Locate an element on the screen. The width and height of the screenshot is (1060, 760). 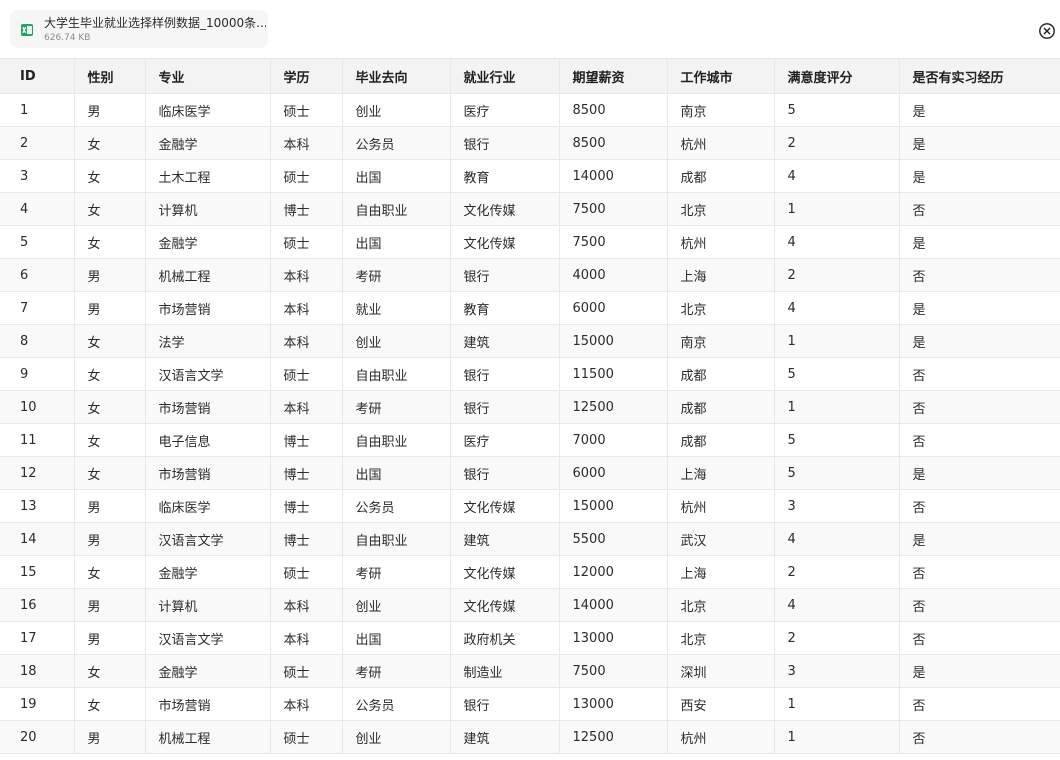
spreadsheet-file-icon is located at coordinates (27, 29).